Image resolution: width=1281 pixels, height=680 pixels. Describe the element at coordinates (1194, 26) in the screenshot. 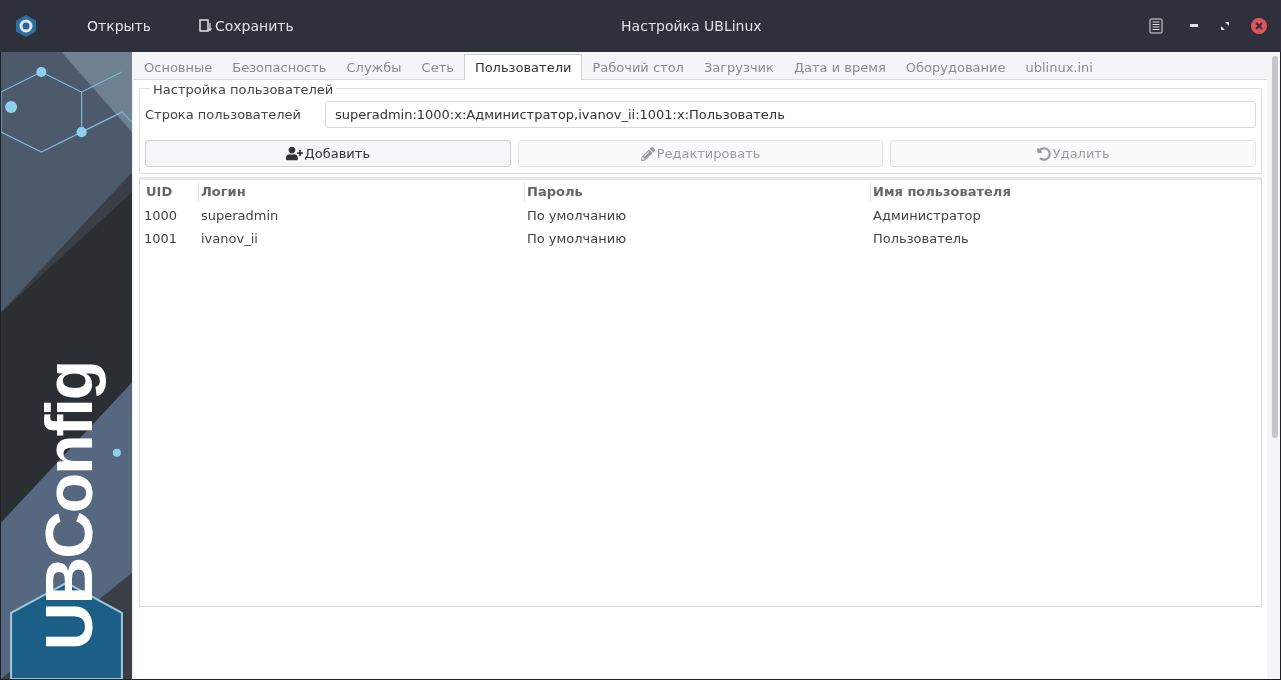

I see `minimize-icon` at that location.